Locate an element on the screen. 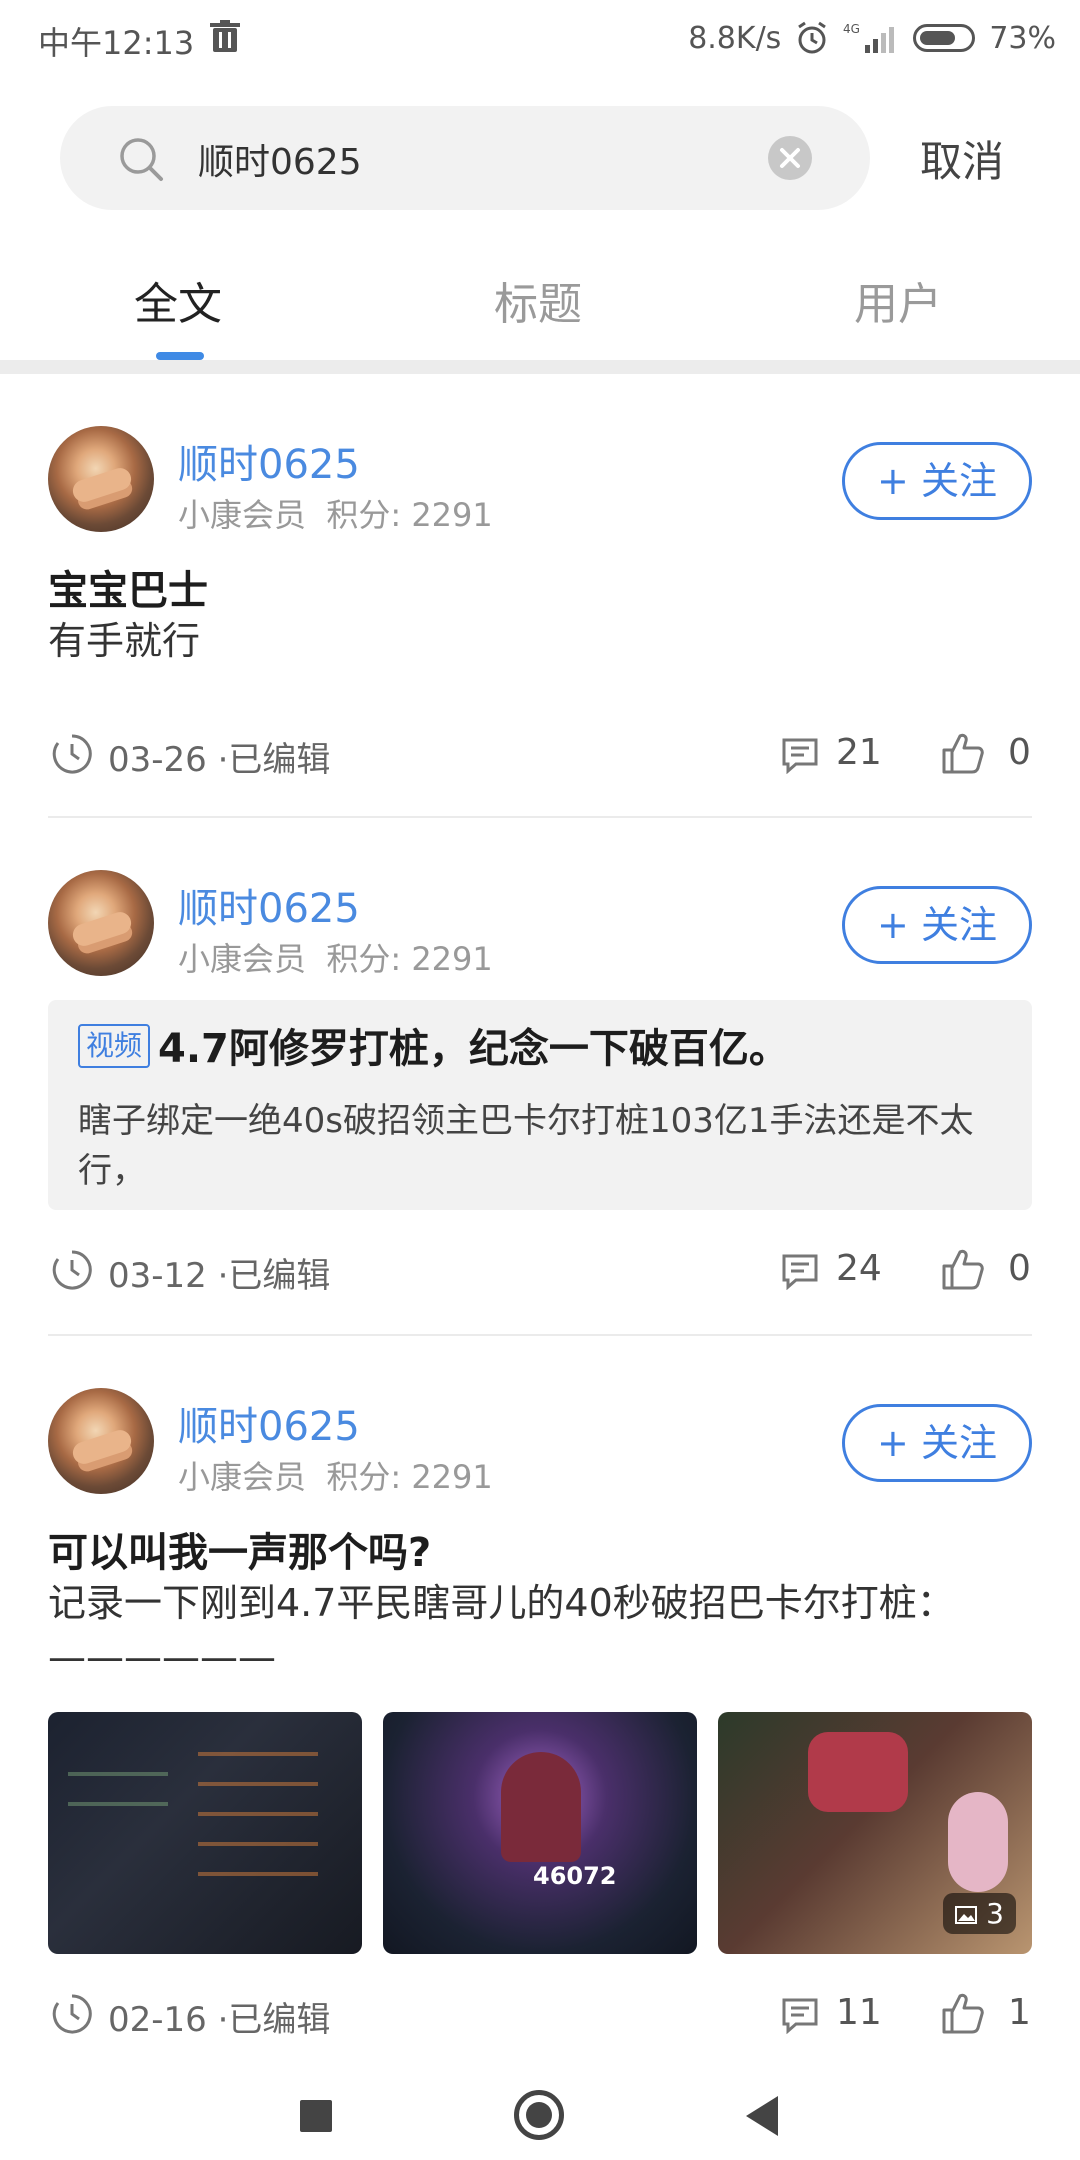 This screenshot has height=2160, width=1080. image-count: 3 is located at coordinates (995, 1913).